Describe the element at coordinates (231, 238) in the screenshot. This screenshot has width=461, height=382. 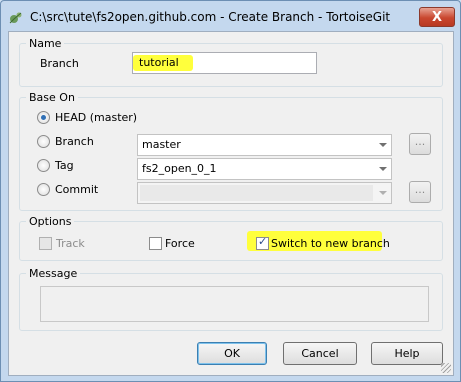
I see `options-group: Options Track Force Switch to new branch` at that location.